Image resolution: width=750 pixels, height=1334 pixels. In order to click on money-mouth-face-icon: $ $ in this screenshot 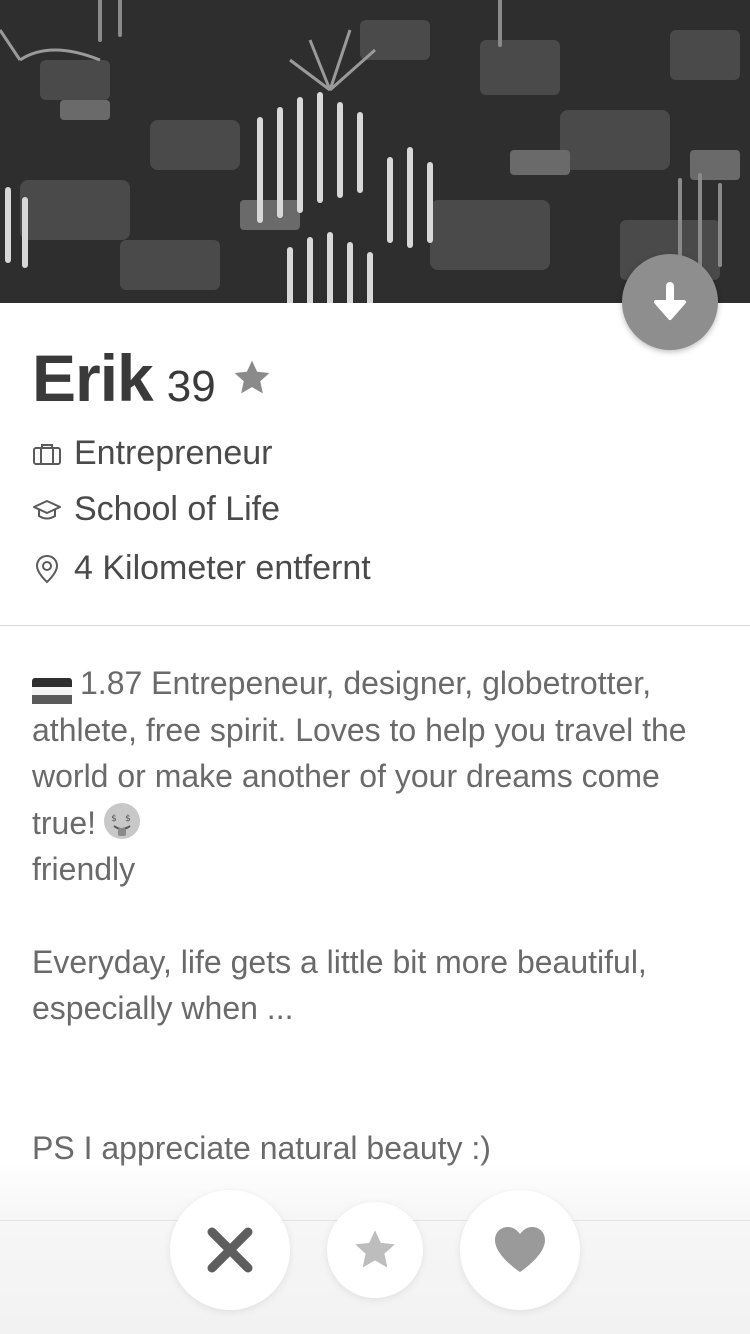, I will do `click(122, 821)`.